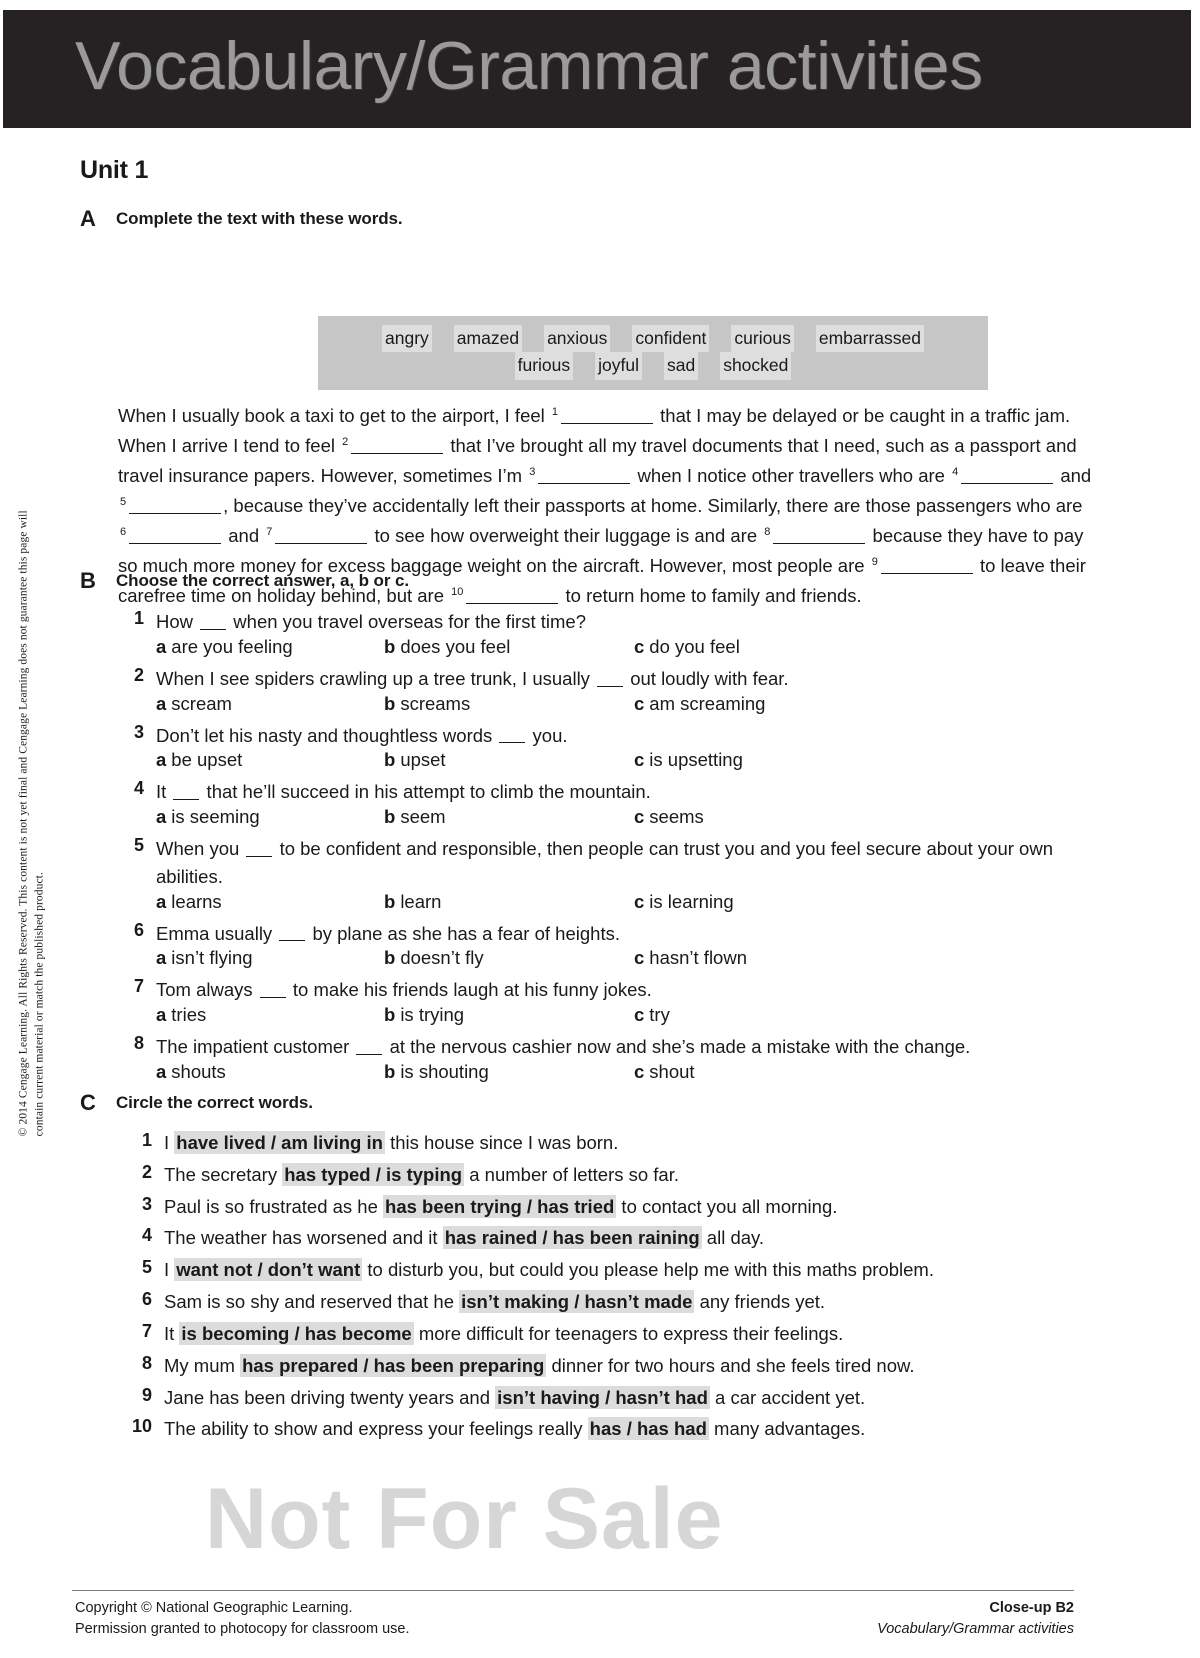 The width and height of the screenshot is (1200, 1658). What do you see at coordinates (648, 1429) in the screenshot?
I see `word-choice-pair: has / has had` at bounding box center [648, 1429].